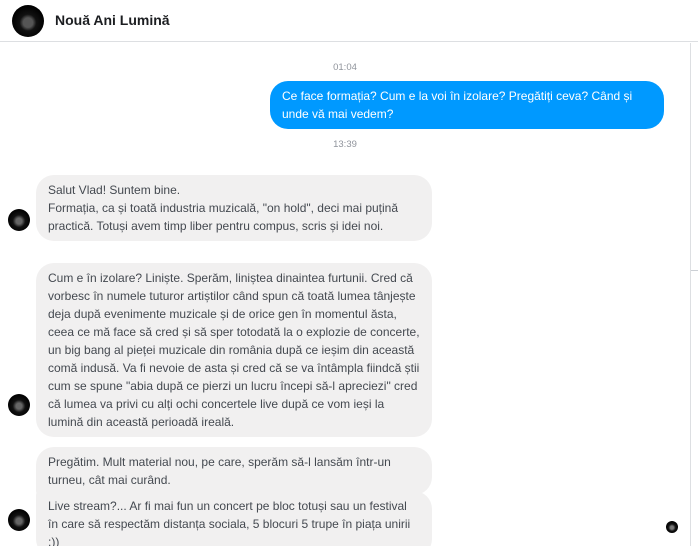  I want to click on scrollbar, so click(694, 270).